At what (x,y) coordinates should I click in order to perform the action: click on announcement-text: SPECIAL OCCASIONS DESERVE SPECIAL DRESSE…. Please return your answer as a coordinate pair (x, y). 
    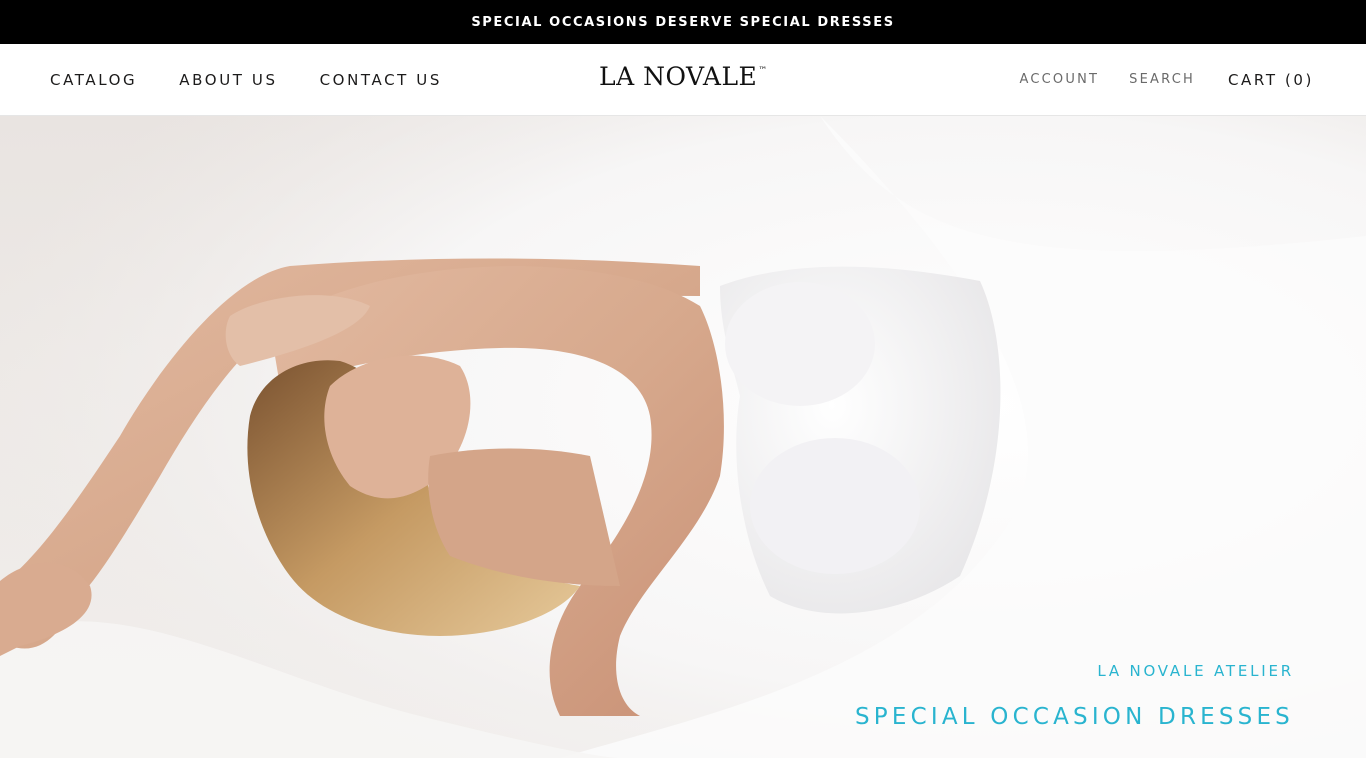
    Looking at the image, I should click on (683, 22).